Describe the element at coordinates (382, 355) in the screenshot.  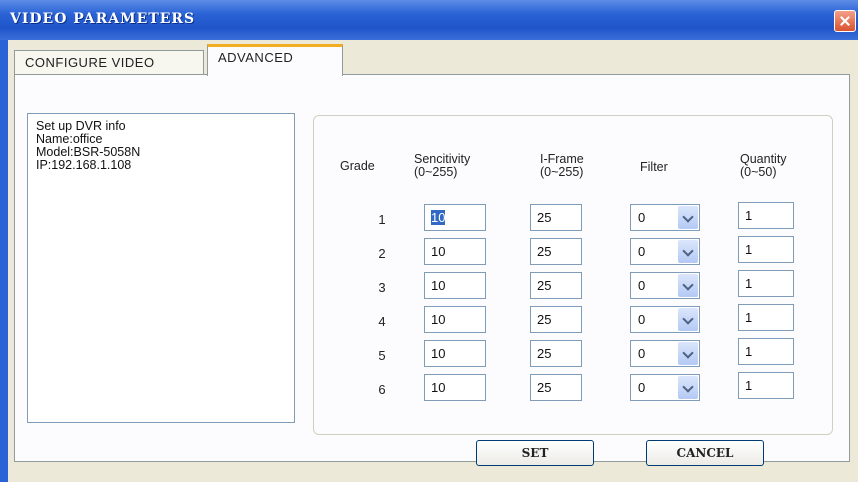
I see `grade-number: 5` at that location.